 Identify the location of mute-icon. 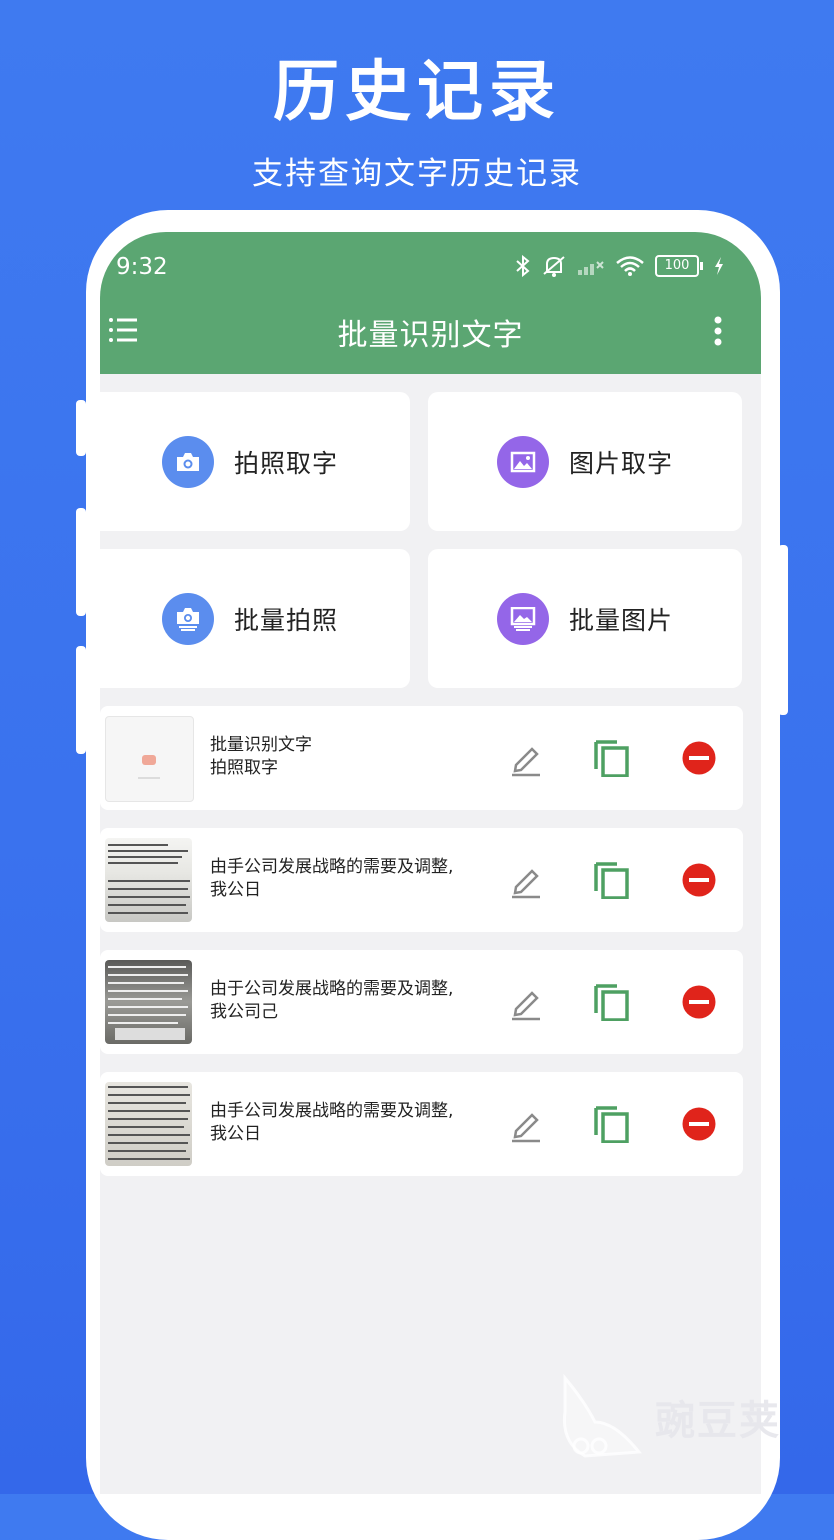
(554, 266).